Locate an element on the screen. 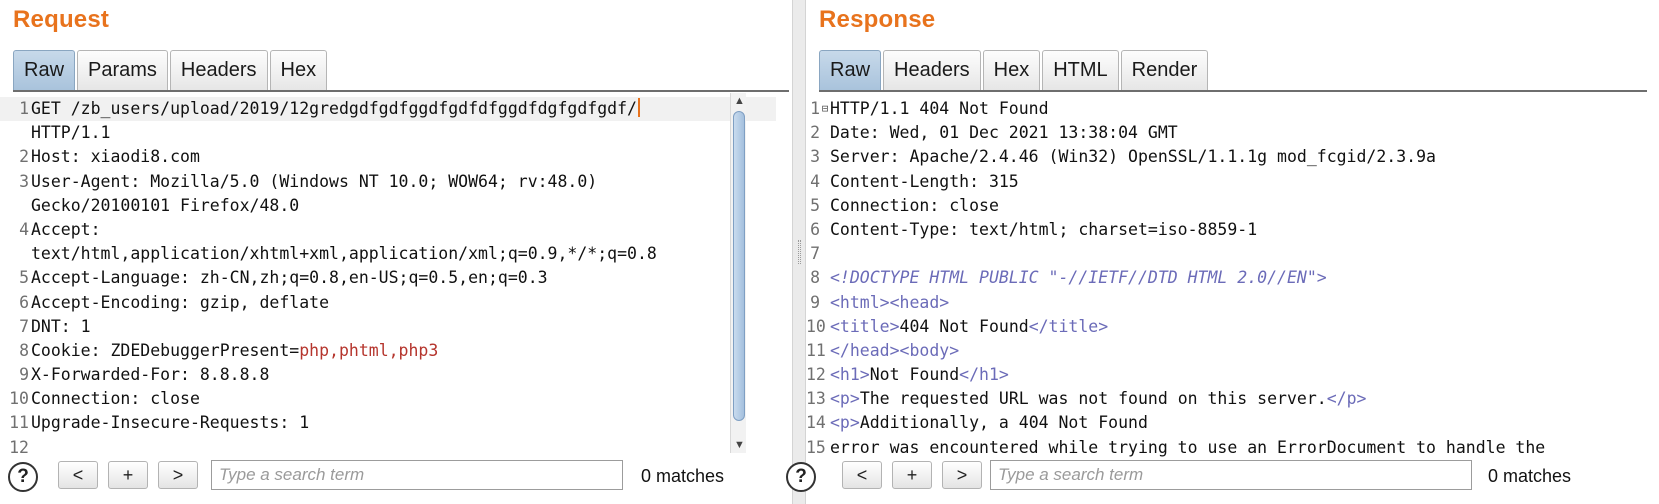  request-search-bar: ? < + > 0 matches is located at coordinates (396, 481).